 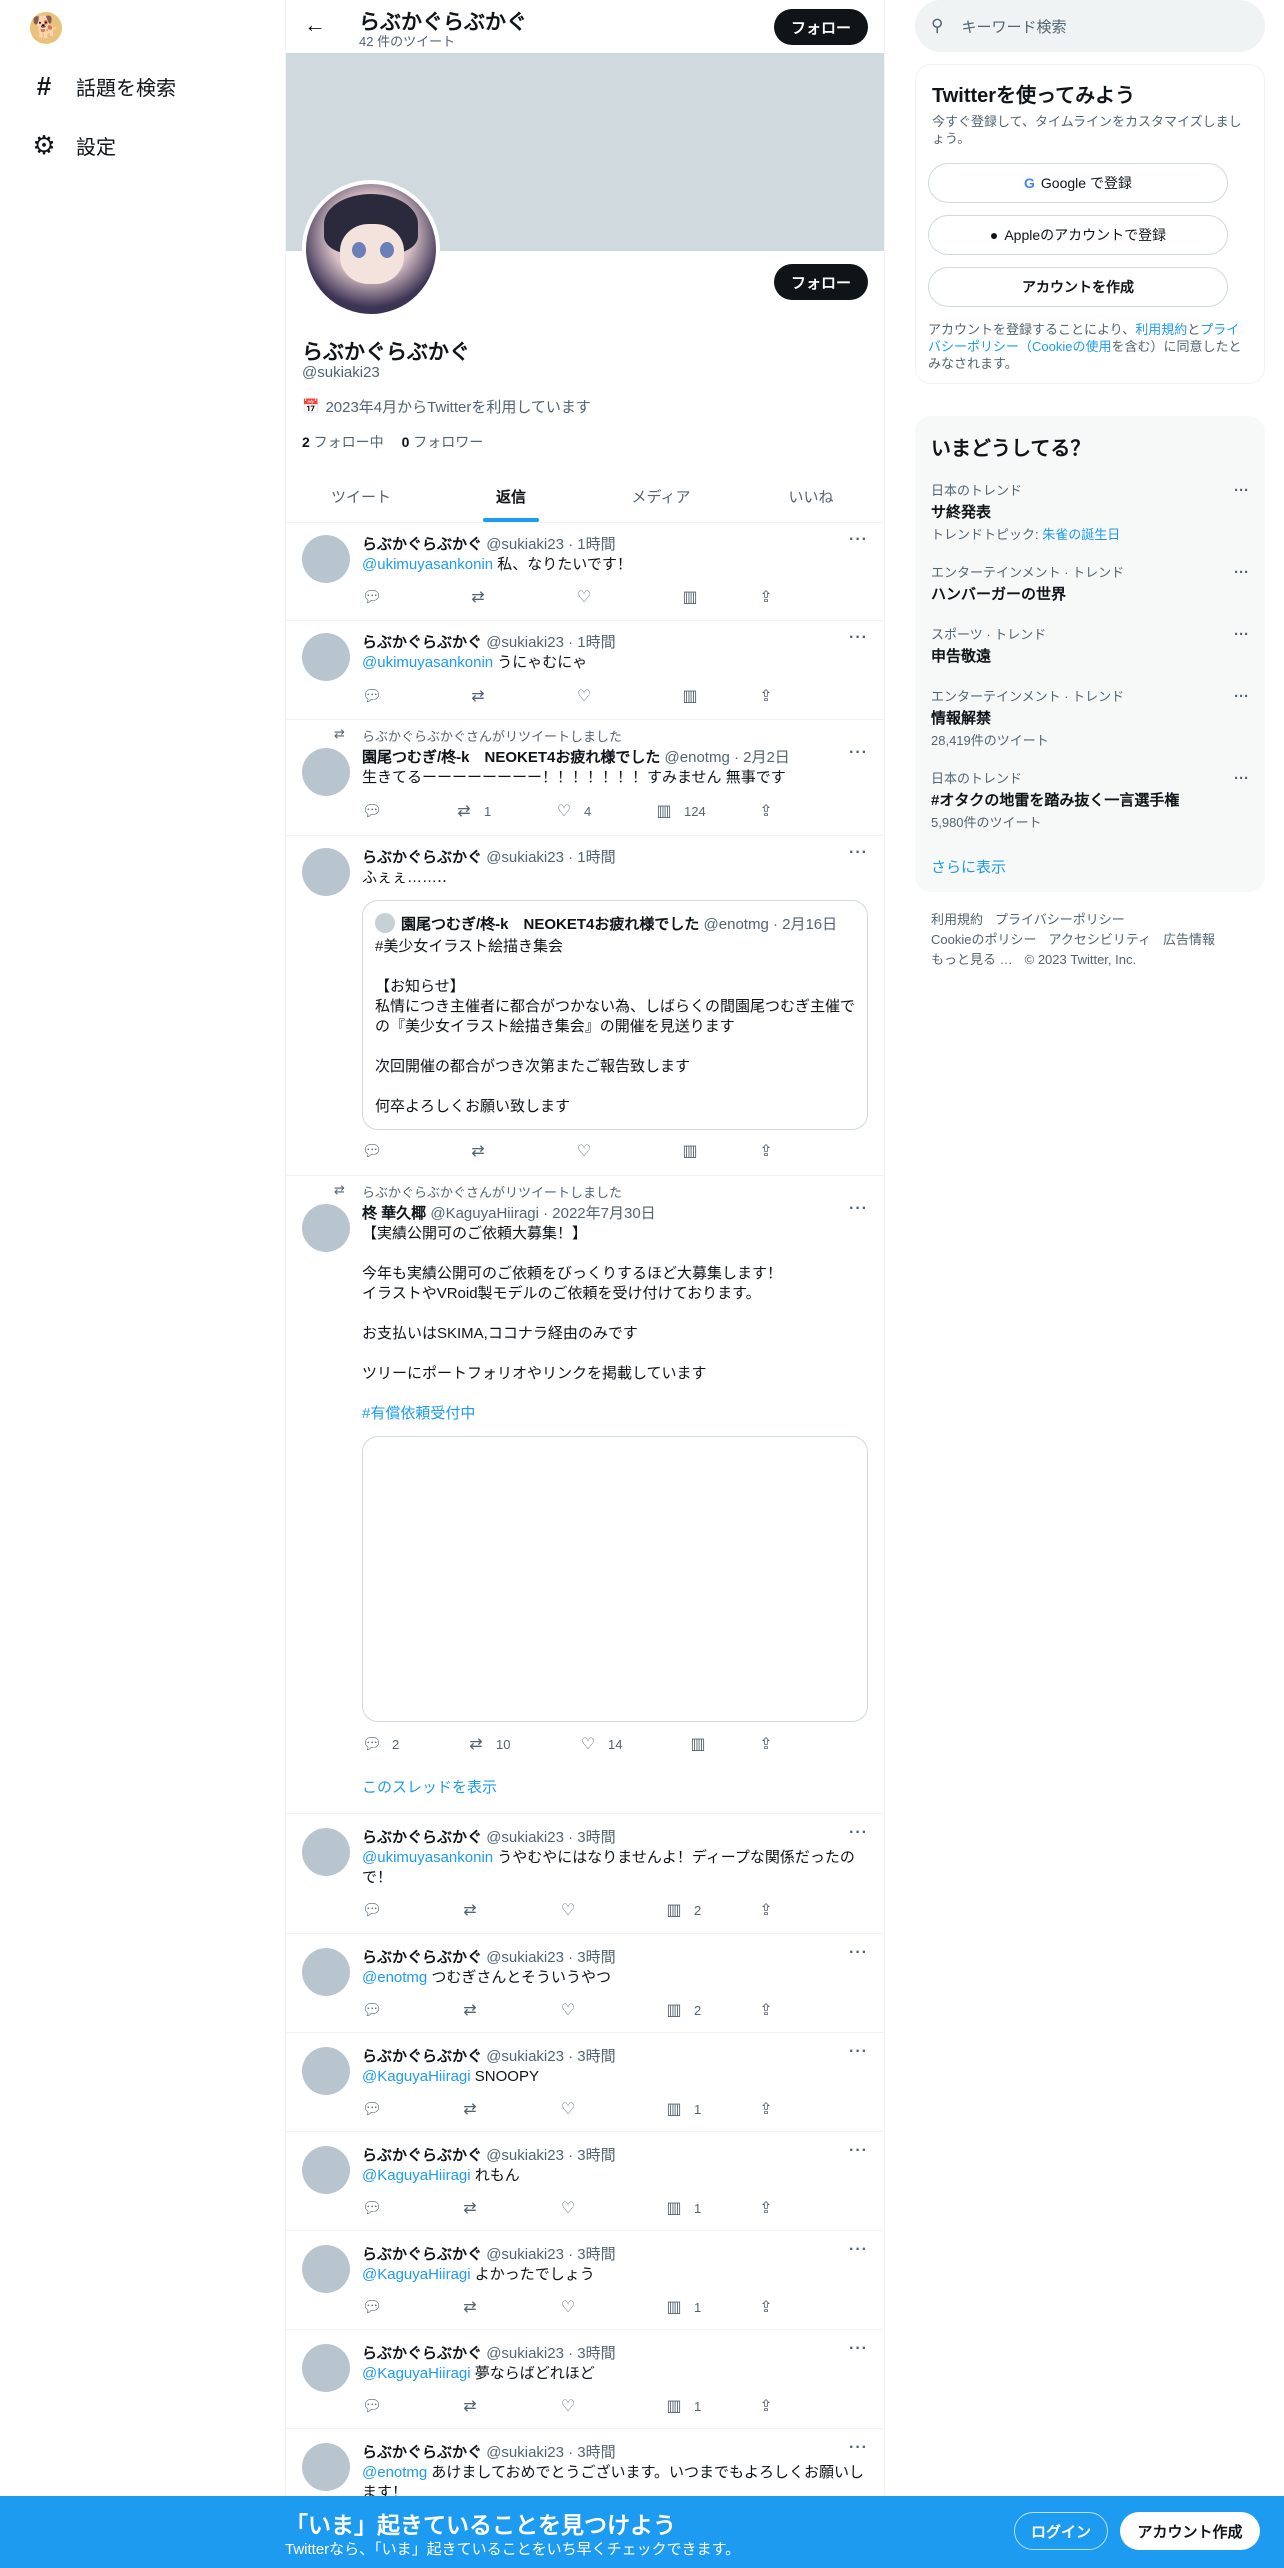 What do you see at coordinates (73, 145) in the screenshot?
I see `nav-settings: ⚙ 設定` at bounding box center [73, 145].